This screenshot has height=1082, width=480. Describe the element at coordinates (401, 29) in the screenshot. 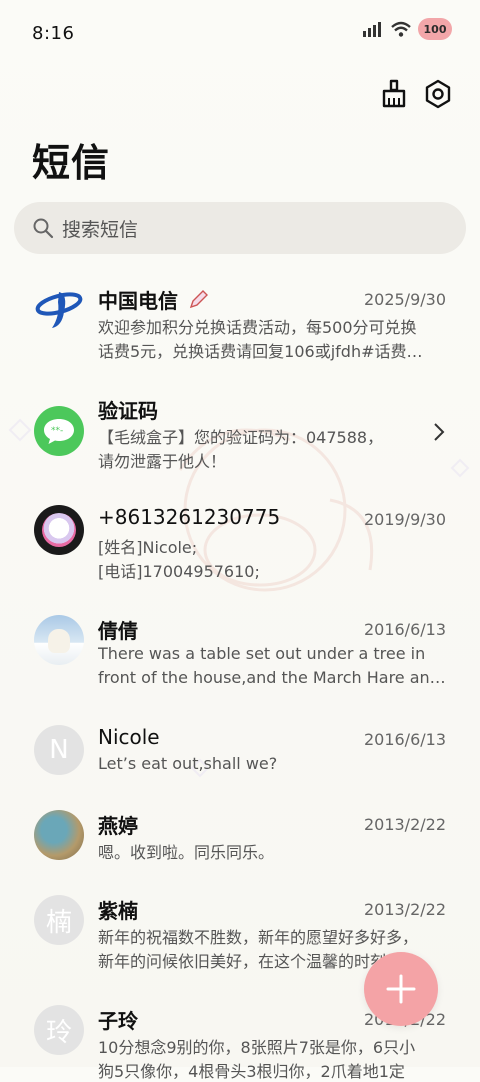

I see `wifi-icon` at that location.